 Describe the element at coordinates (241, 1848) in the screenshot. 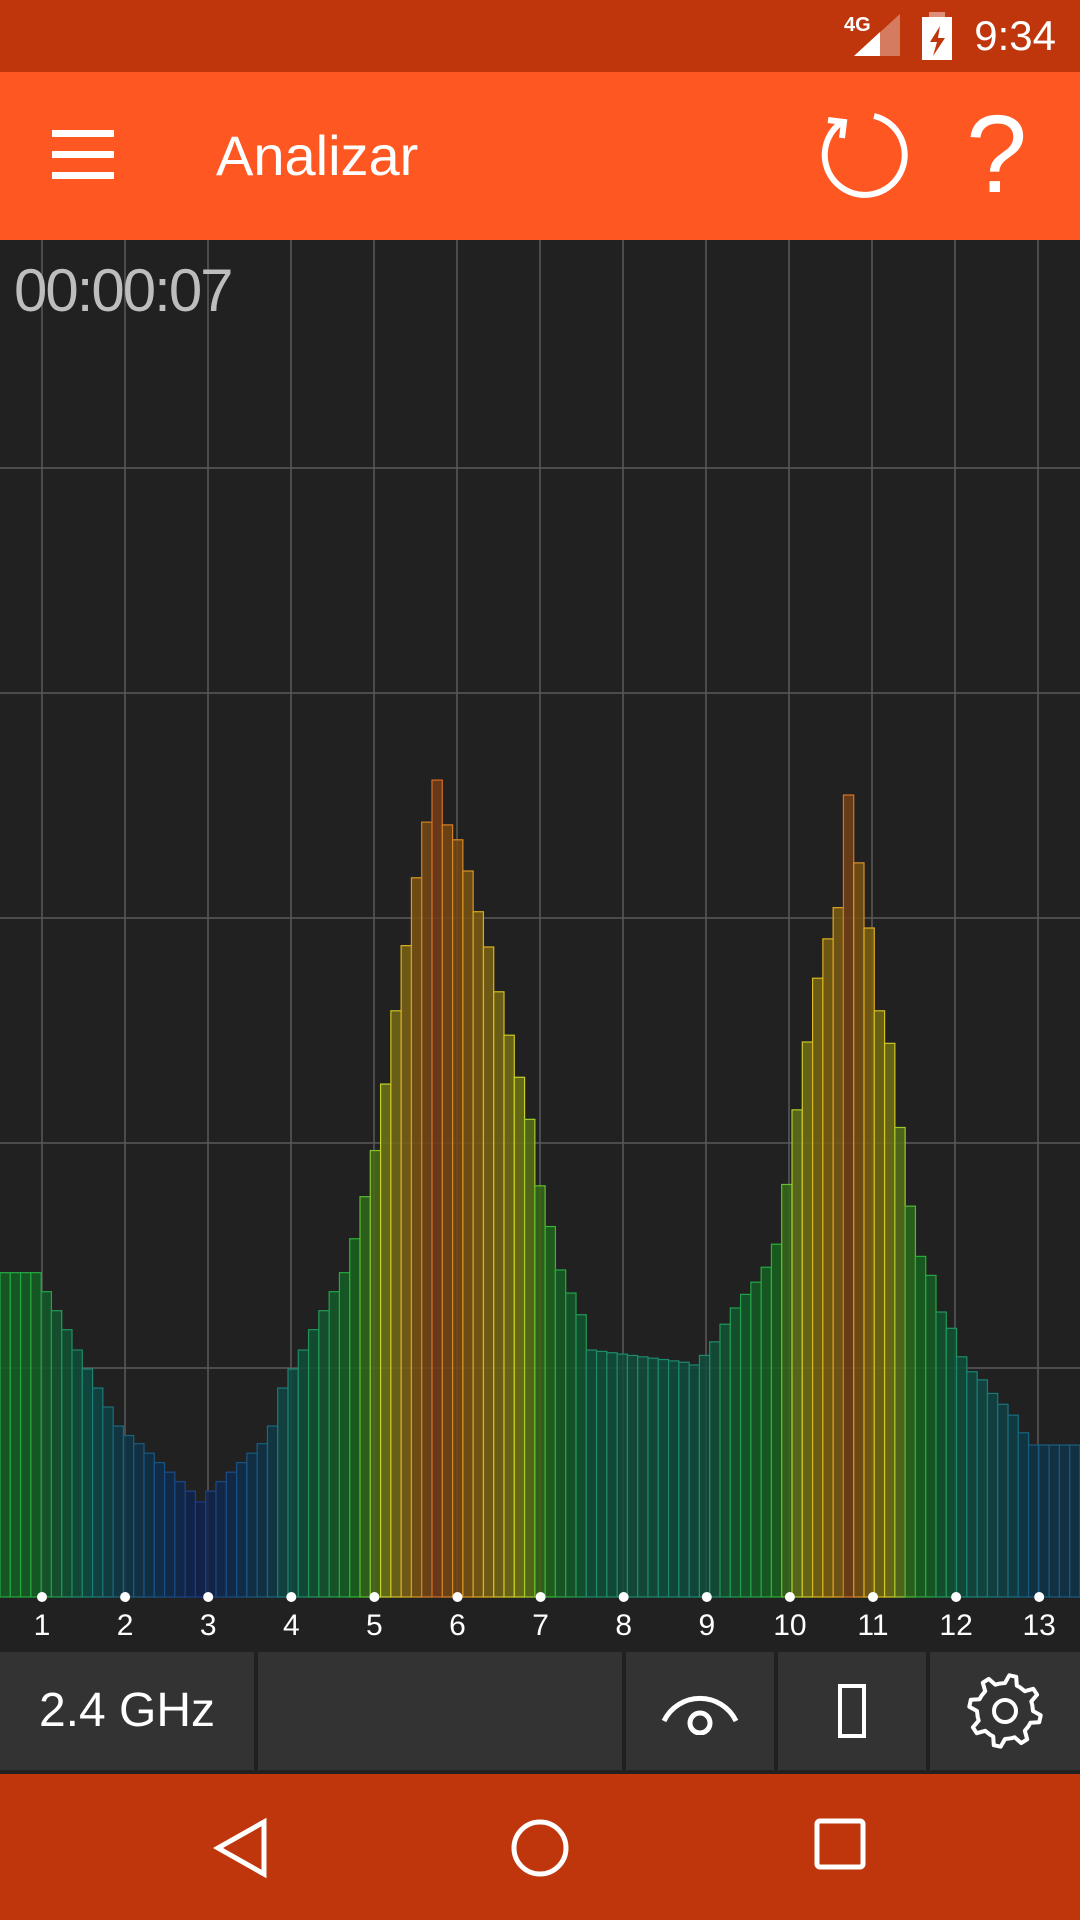

I see `back-icon` at that location.